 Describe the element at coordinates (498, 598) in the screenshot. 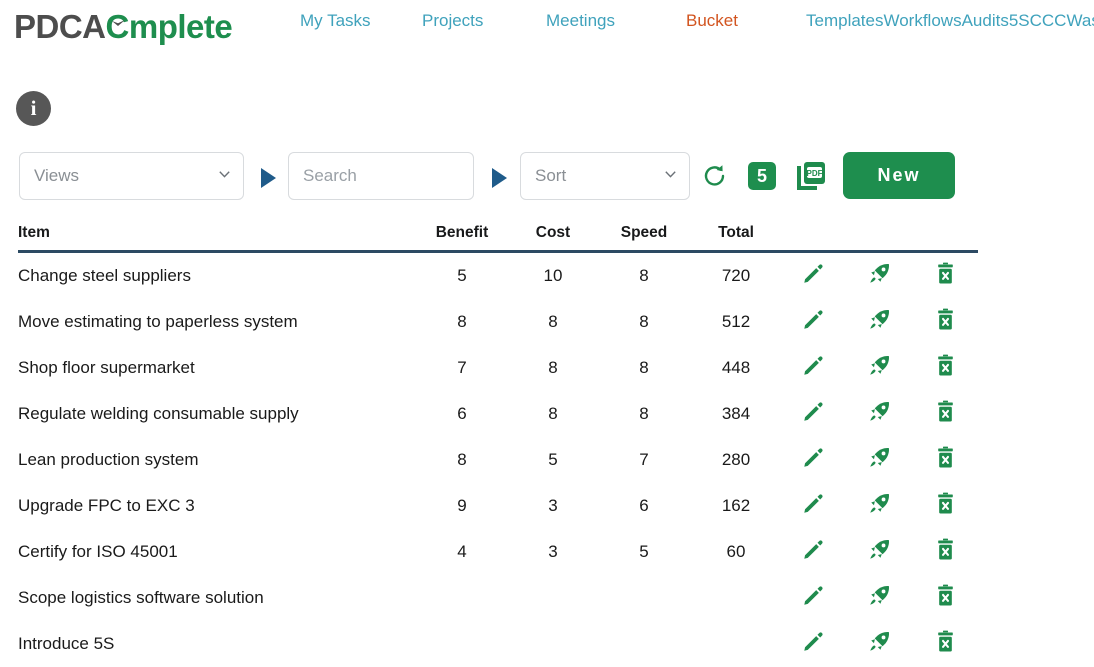

I see `table-row: Scope logistics software solution` at that location.